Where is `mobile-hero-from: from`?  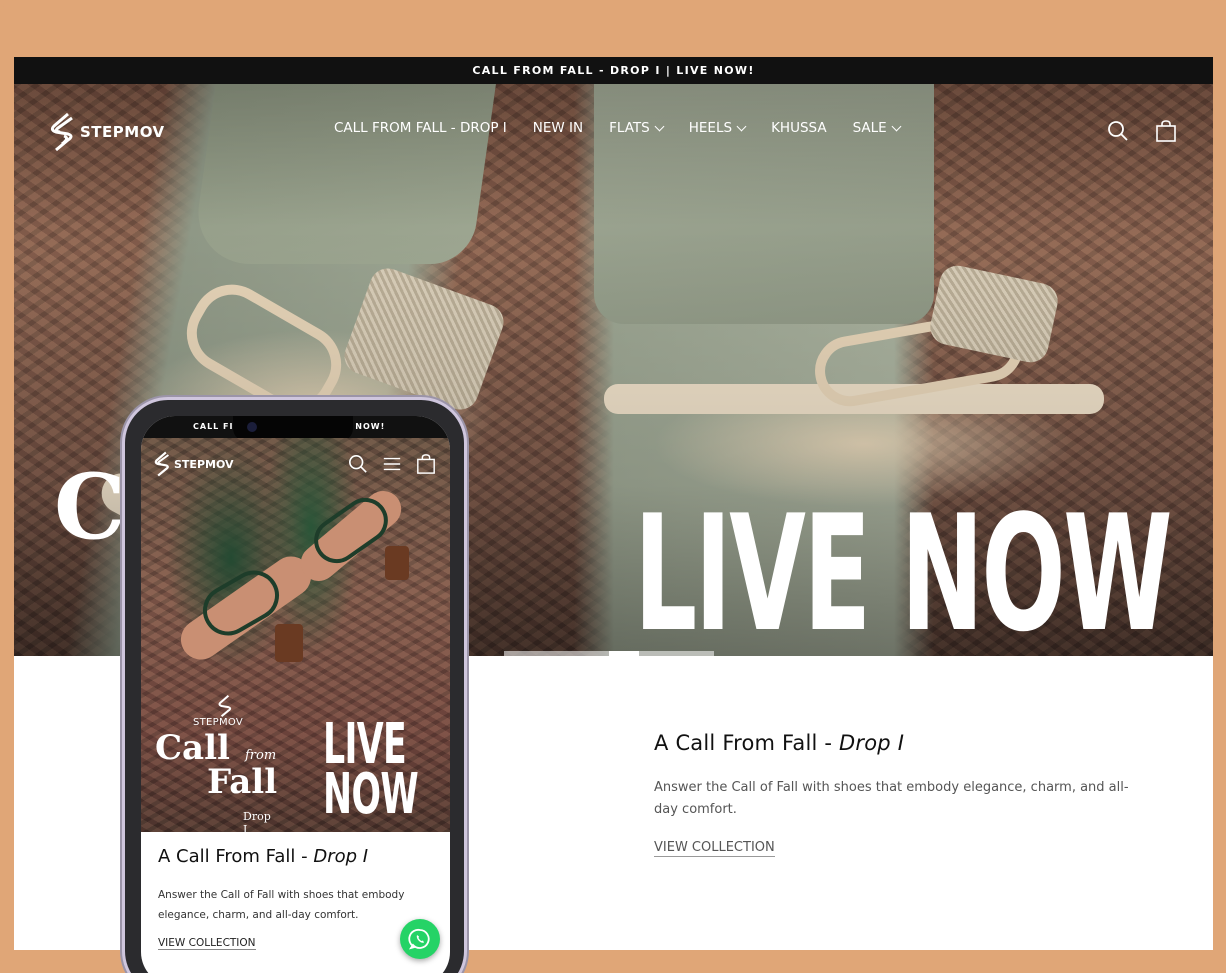 mobile-hero-from: from is located at coordinates (261, 755).